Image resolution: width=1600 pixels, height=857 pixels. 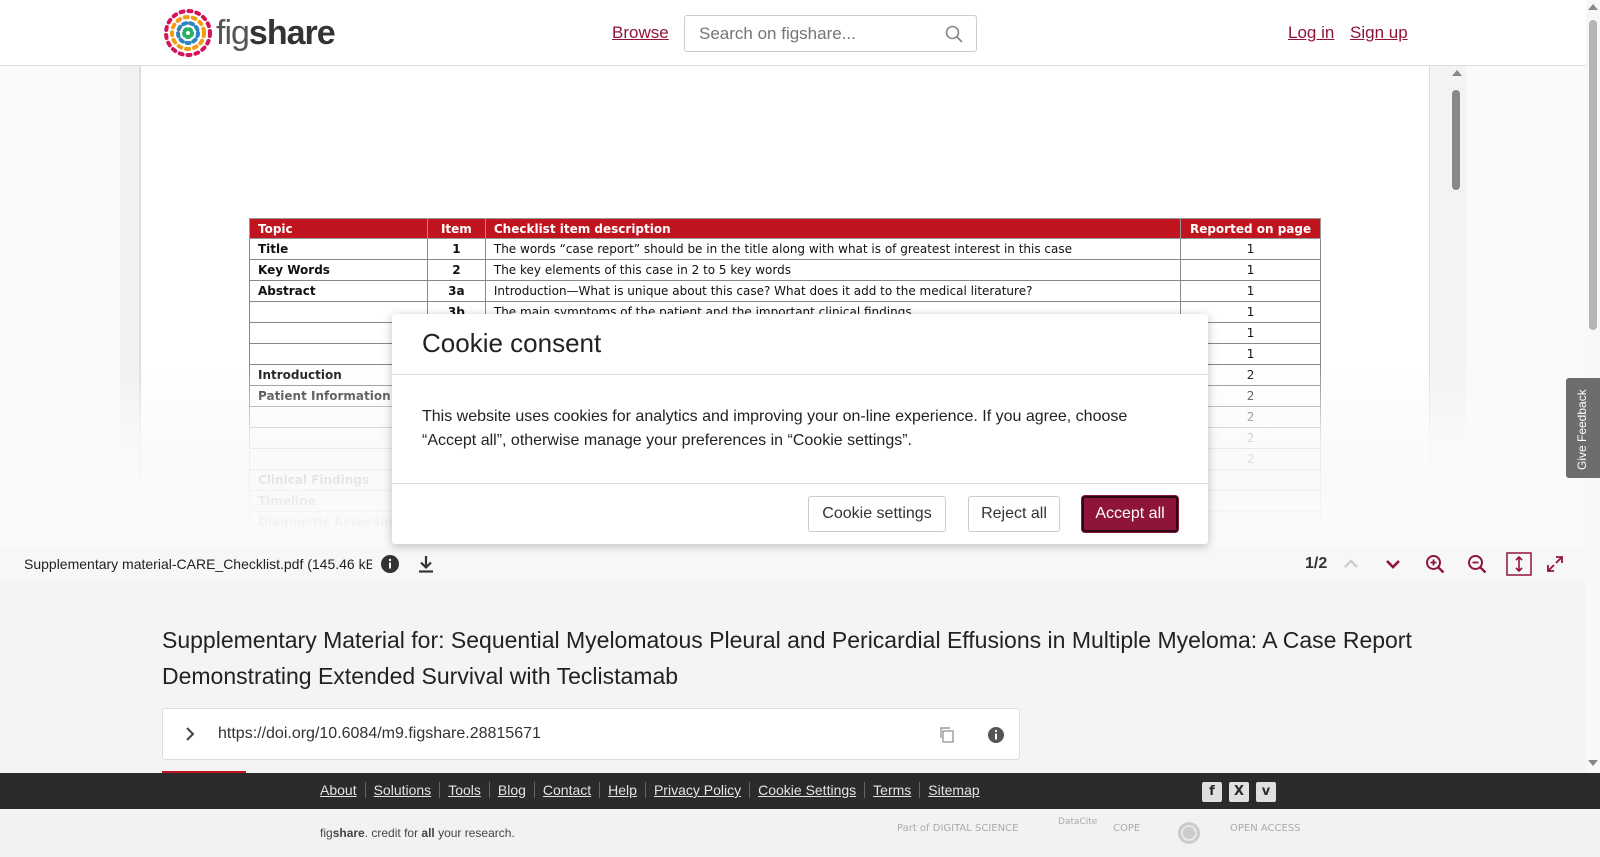 I want to click on modal-header: Cookie consent, so click(x=800, y=344).